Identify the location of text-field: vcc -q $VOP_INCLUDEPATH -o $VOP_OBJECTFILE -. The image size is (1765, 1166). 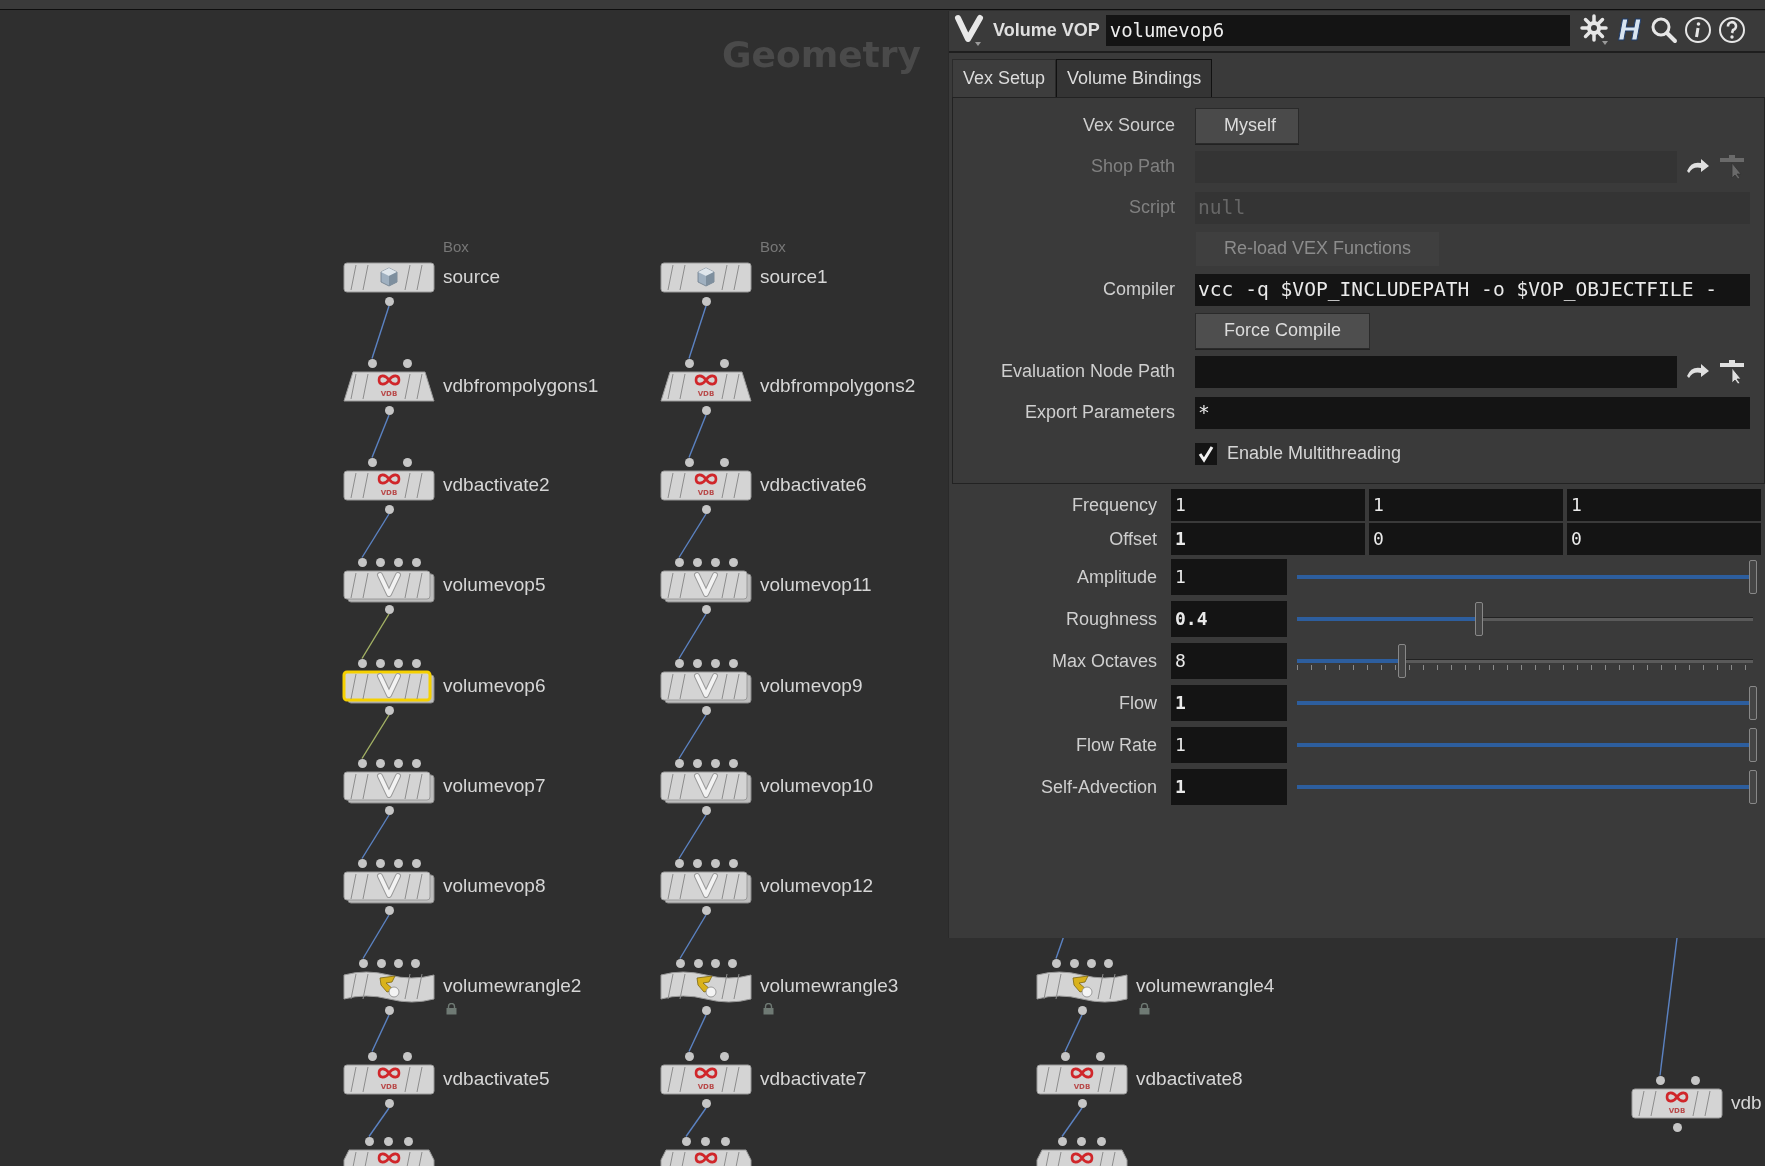
(1472, 289).